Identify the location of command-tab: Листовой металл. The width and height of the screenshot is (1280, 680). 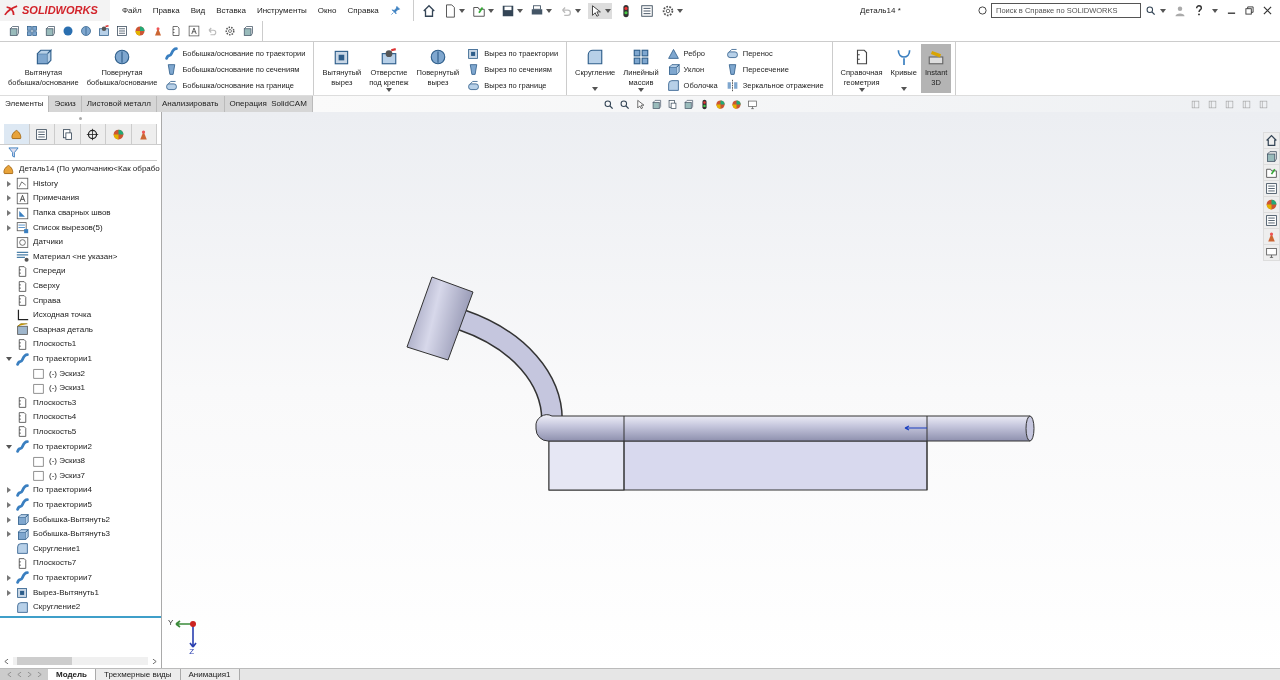
(119, 104).